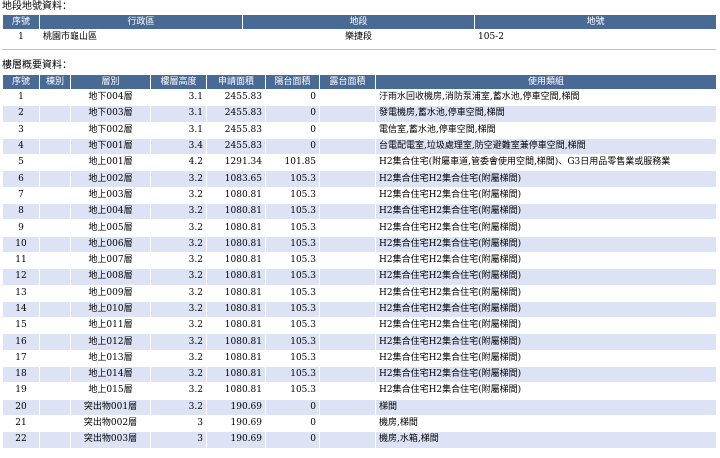 This screenshot has width=720, height=458. I want to click on cell-seq: 18, so click(21, 375).